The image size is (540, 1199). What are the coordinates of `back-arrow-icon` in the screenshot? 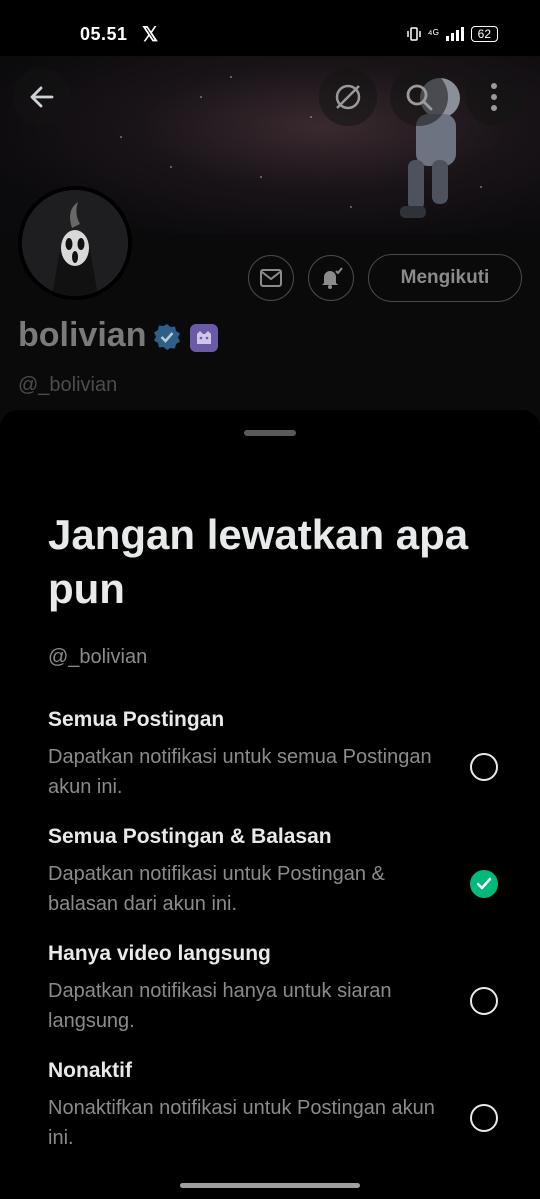 It's located at (42, 97).